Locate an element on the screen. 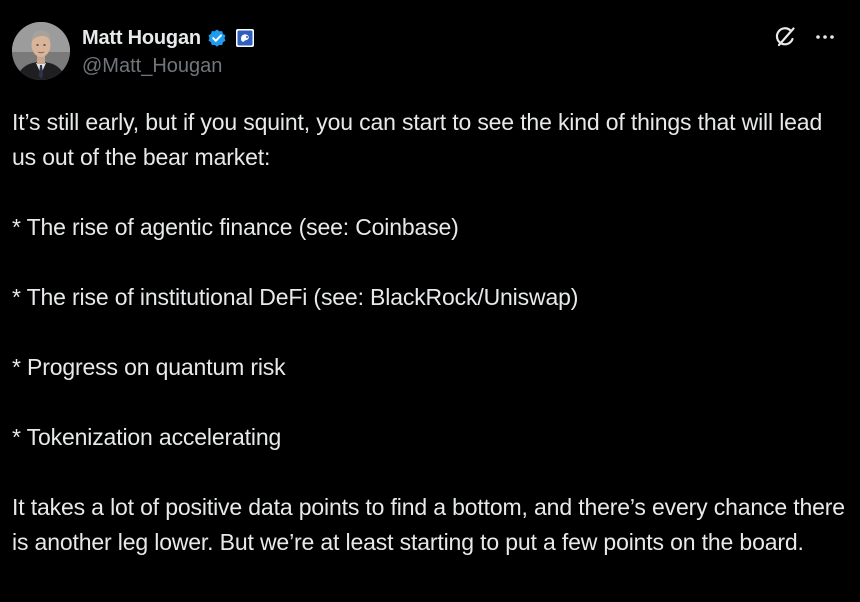 The height and width of the screenshot is (602, 860). tweet-header: Matt Hougan @Matt_Hougan is located at coordinates (134, 51).